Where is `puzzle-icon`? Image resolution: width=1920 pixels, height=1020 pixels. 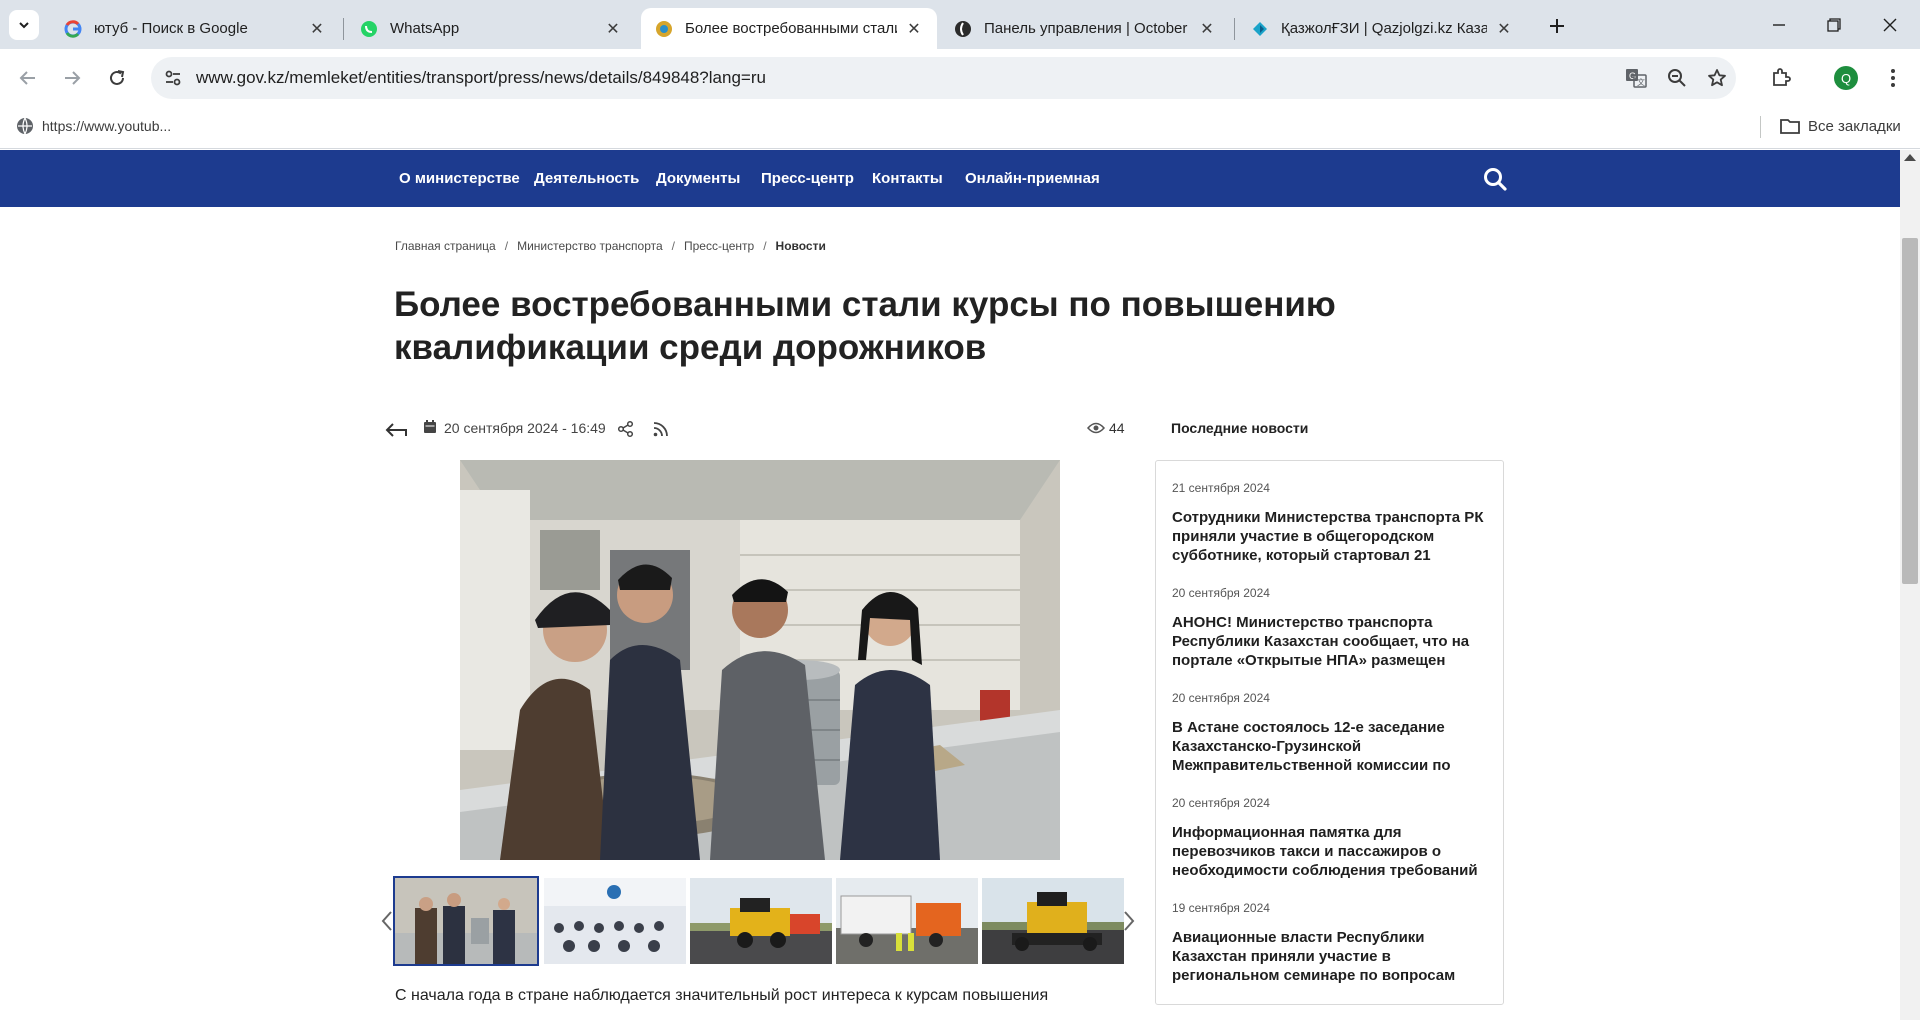 puzzle-icon is located at coordinates (1782, 77).